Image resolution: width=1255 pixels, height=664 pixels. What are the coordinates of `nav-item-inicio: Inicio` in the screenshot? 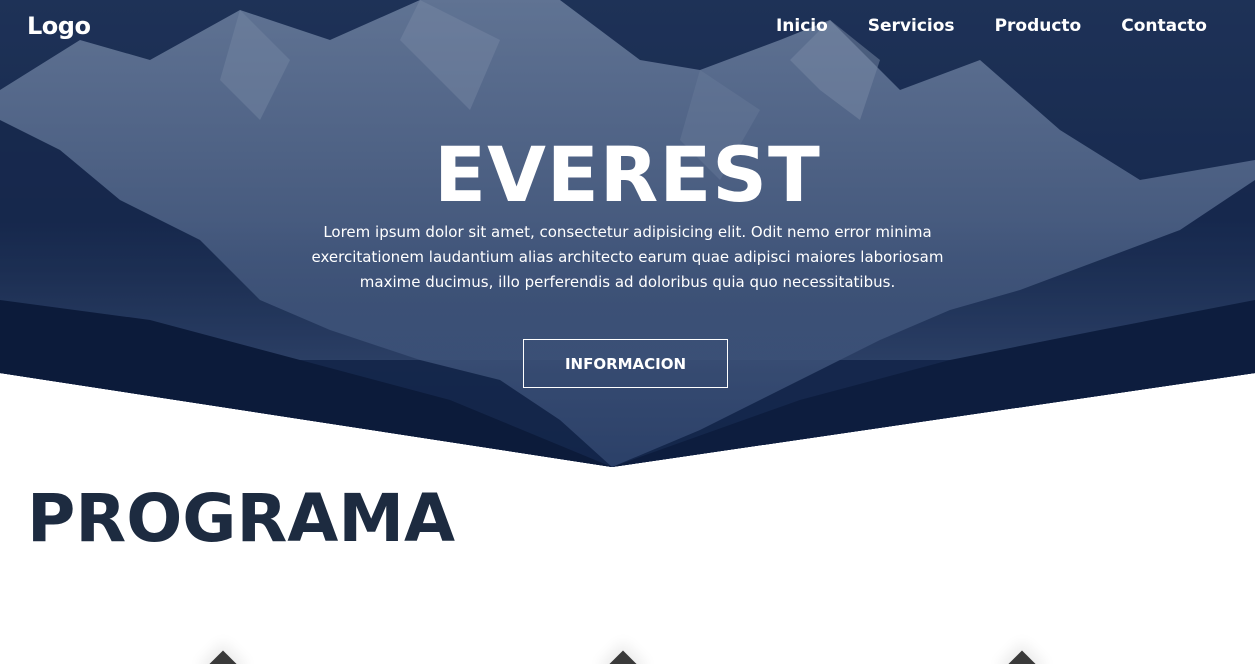 It's located at (802, 26).